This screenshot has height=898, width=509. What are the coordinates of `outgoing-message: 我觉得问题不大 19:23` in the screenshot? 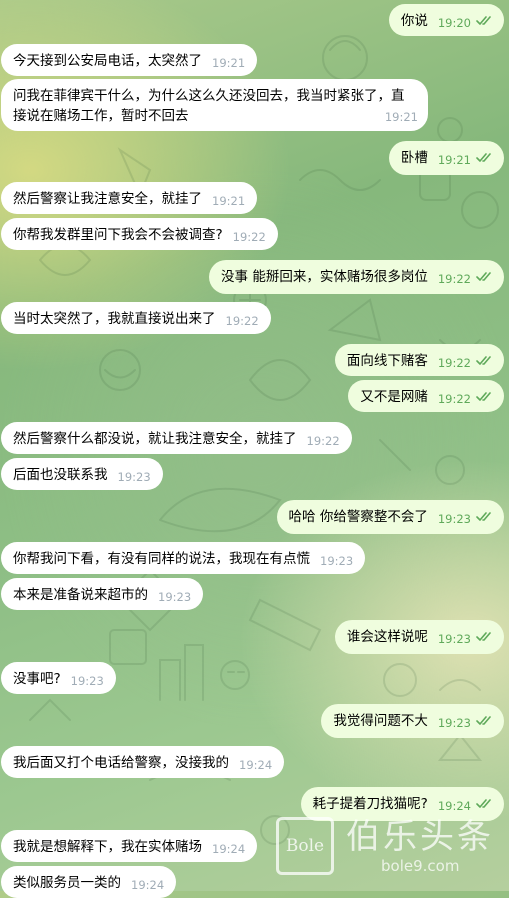 It's located at (412, 721).